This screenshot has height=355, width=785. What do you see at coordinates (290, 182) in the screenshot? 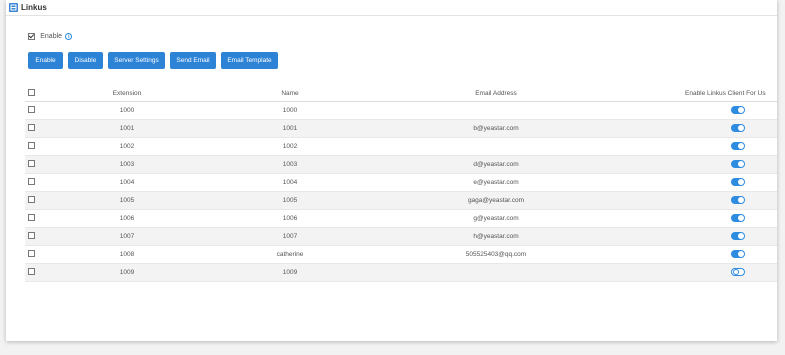
I see `cell-name: 1004` at bounding box center [290, 182].